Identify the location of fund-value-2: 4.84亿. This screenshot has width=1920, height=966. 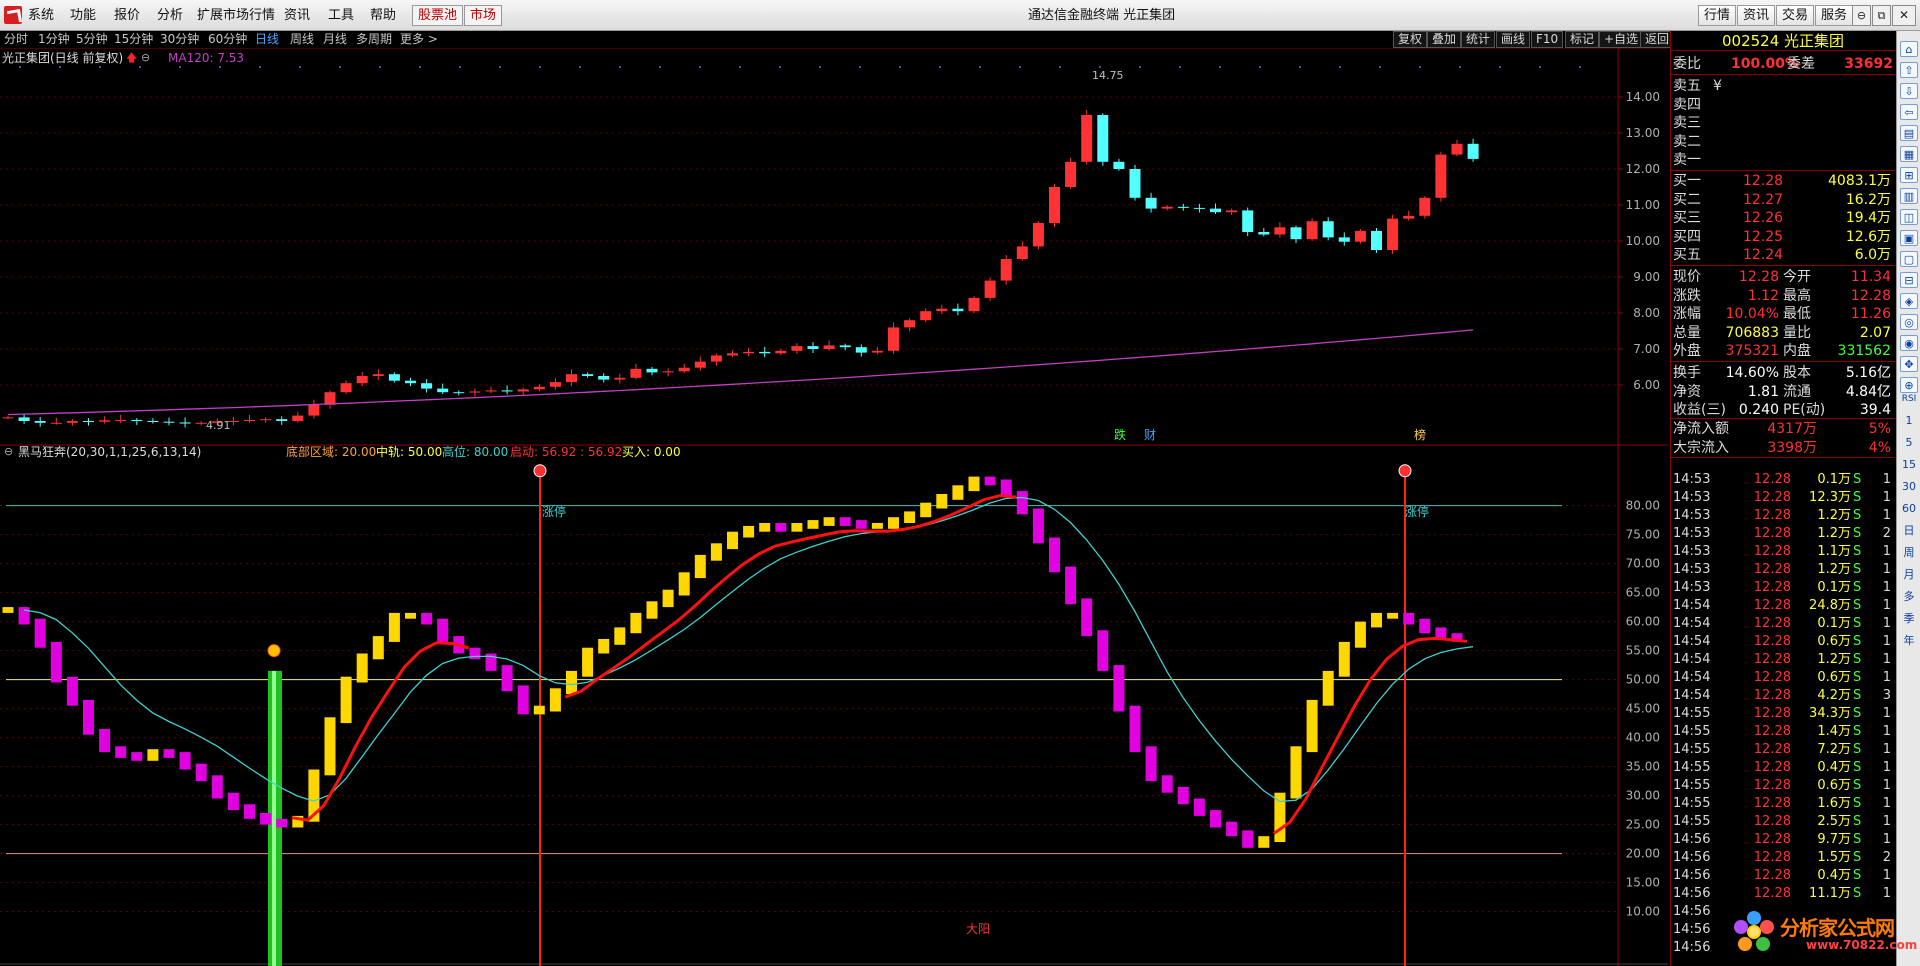
(1868, 391).